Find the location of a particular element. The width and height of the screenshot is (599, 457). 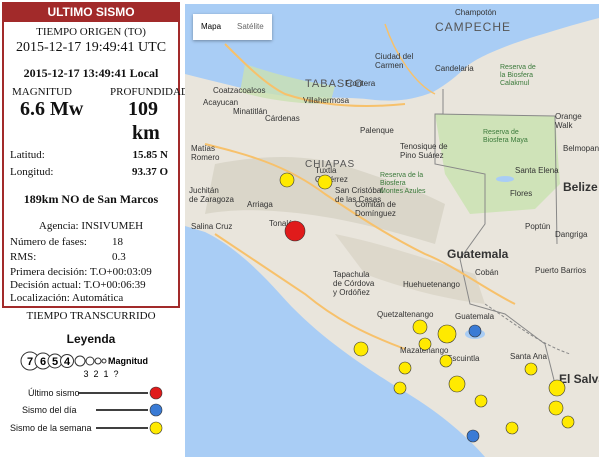

map-type-control: Mapa Satélite is located at coordinates (232, 27).